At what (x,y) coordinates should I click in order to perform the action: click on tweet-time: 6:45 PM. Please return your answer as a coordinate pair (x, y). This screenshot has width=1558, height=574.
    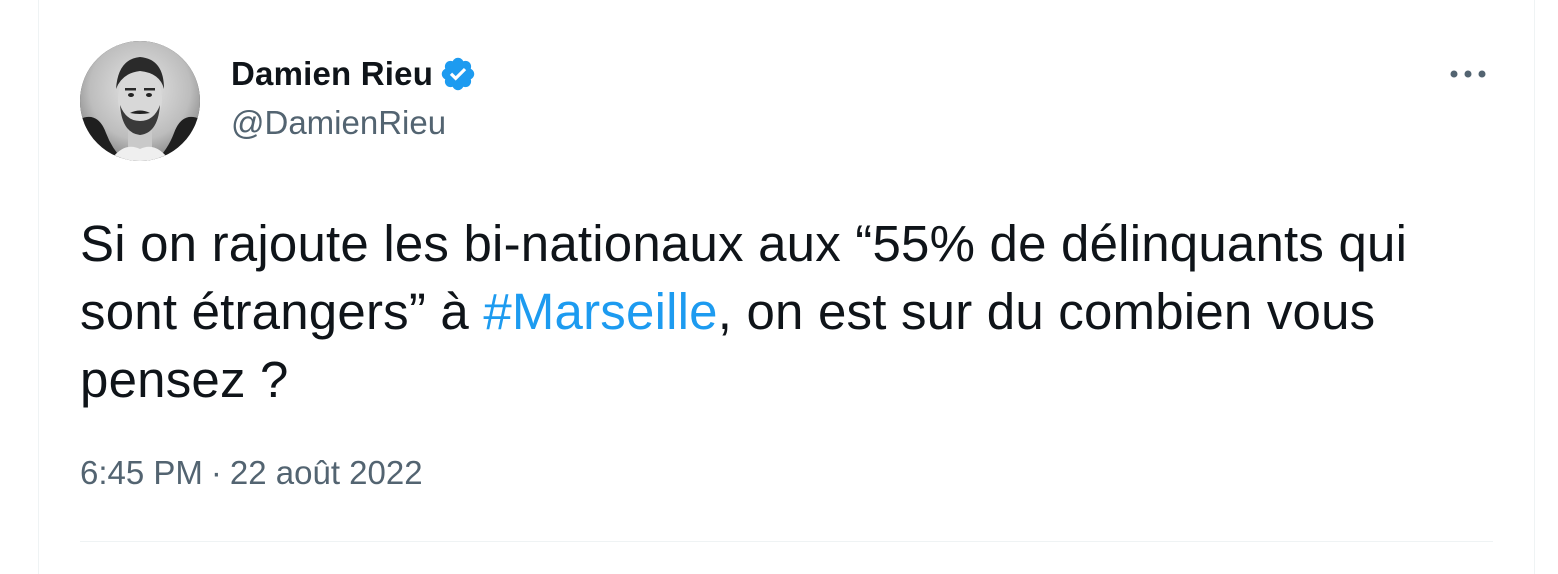
    Looking at the image, I should click on (141, 473).